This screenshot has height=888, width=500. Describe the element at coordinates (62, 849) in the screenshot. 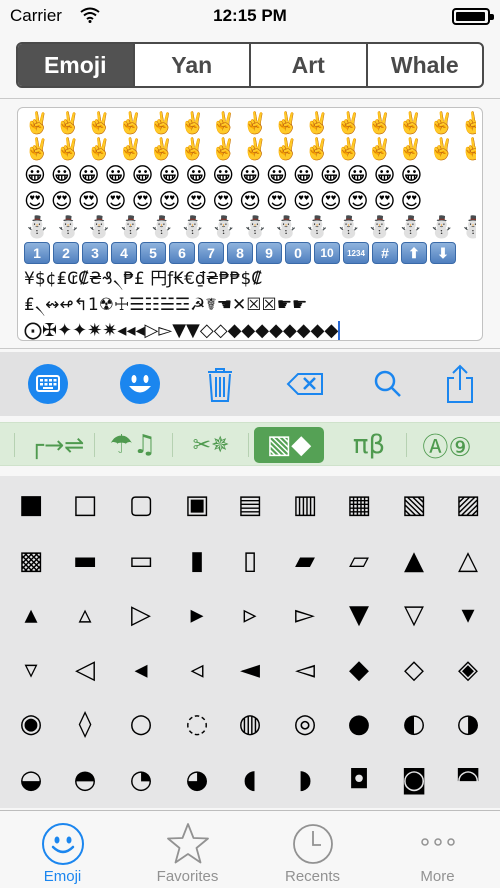

I see `tab-emoji: Emoji` at that location.